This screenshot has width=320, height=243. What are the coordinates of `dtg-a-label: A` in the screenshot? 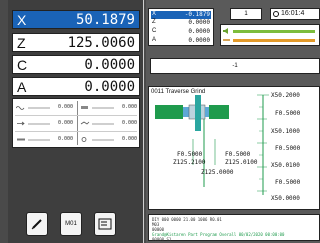 It's located at (154, 40).